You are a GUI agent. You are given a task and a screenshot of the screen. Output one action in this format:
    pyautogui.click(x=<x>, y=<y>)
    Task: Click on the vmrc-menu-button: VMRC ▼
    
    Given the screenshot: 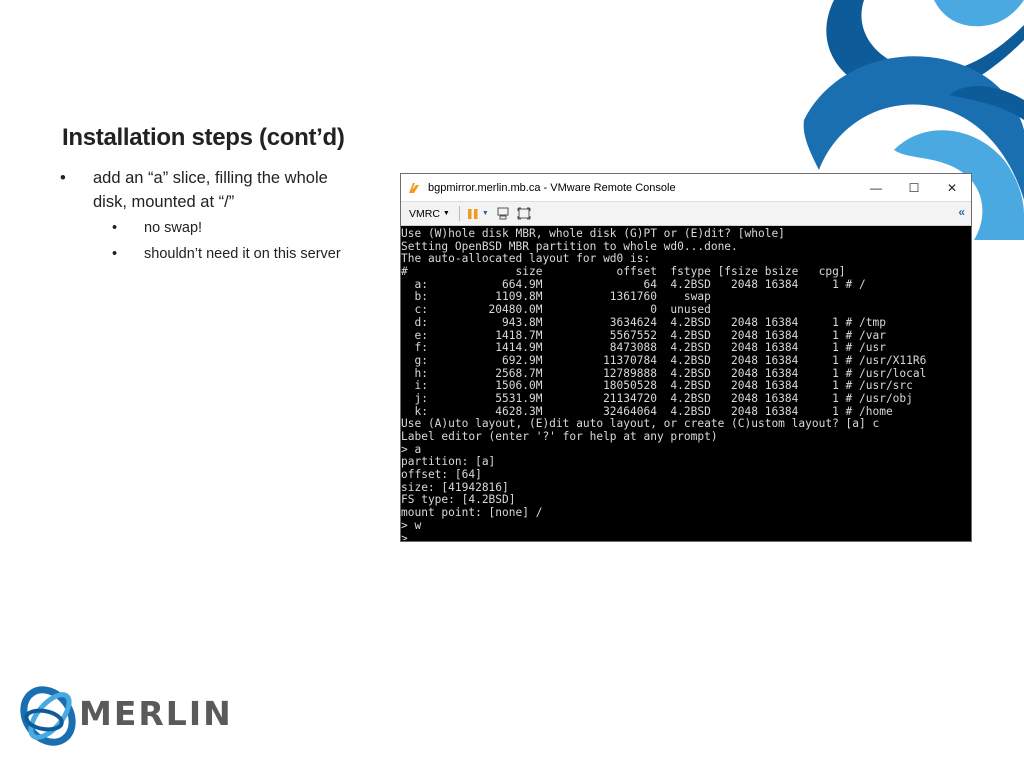 What is the action you would take?
    pyautogui.click(x=429, y=214)
    